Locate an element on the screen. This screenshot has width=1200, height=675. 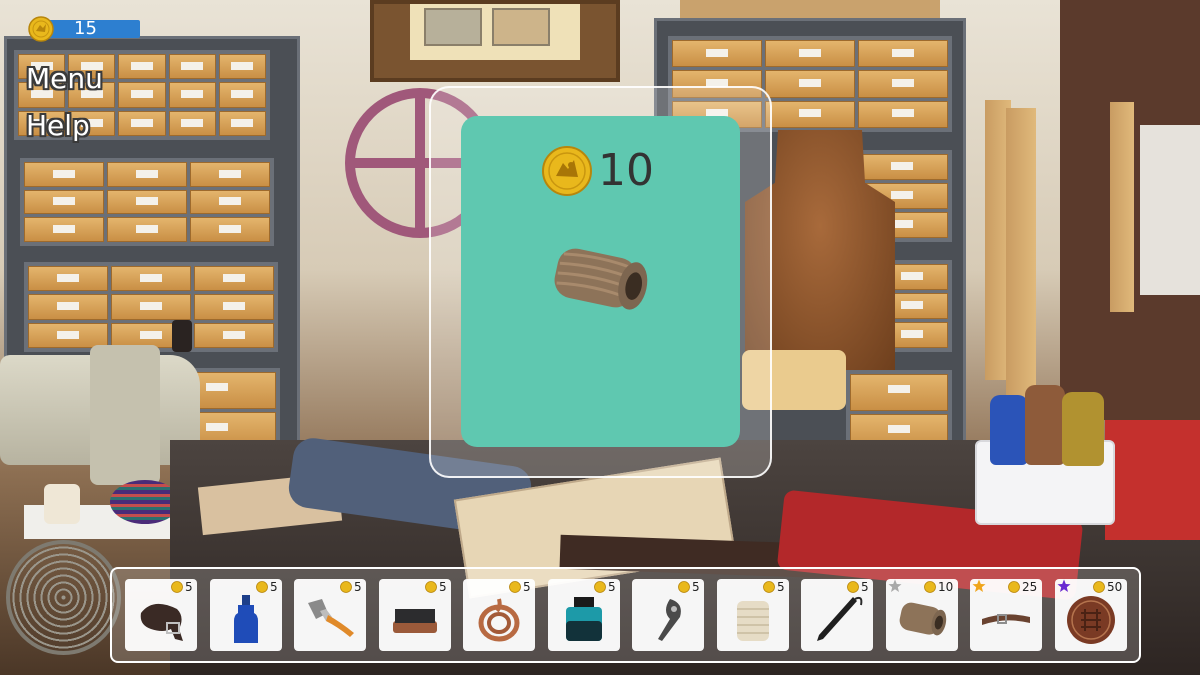
help-button: Help is located at coordinates (58, 126).